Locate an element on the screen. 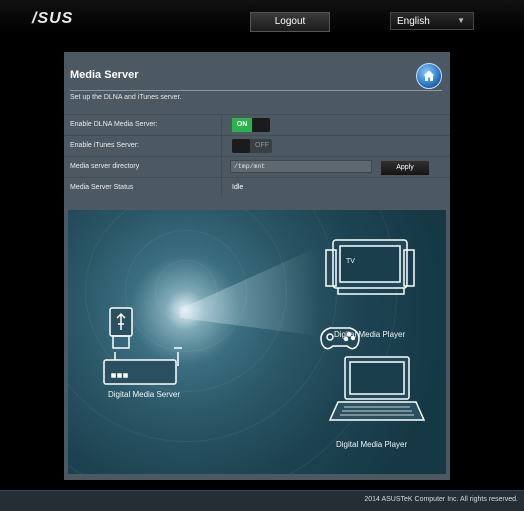  setting-row-status: Media Server Status Idle is located at coordinates (257, 187).